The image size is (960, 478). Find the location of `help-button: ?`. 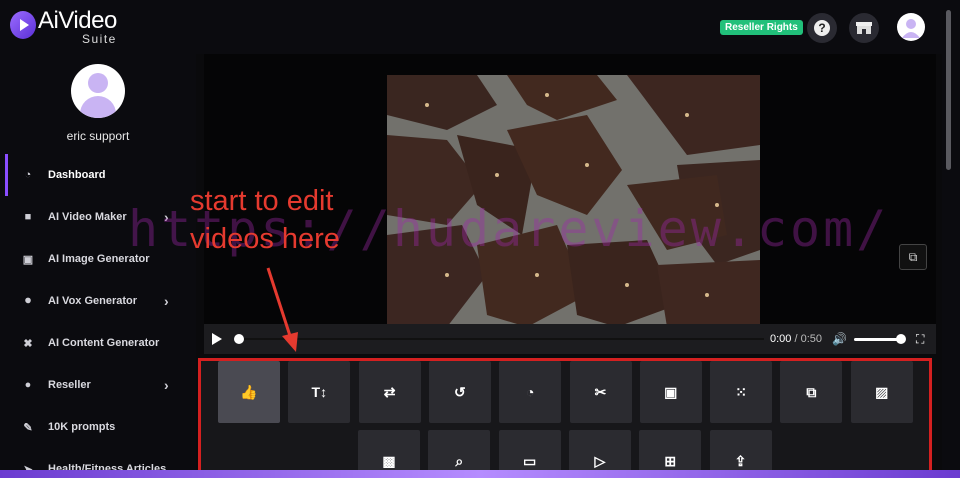

help-button: ? is located at coordinates (822, 28).